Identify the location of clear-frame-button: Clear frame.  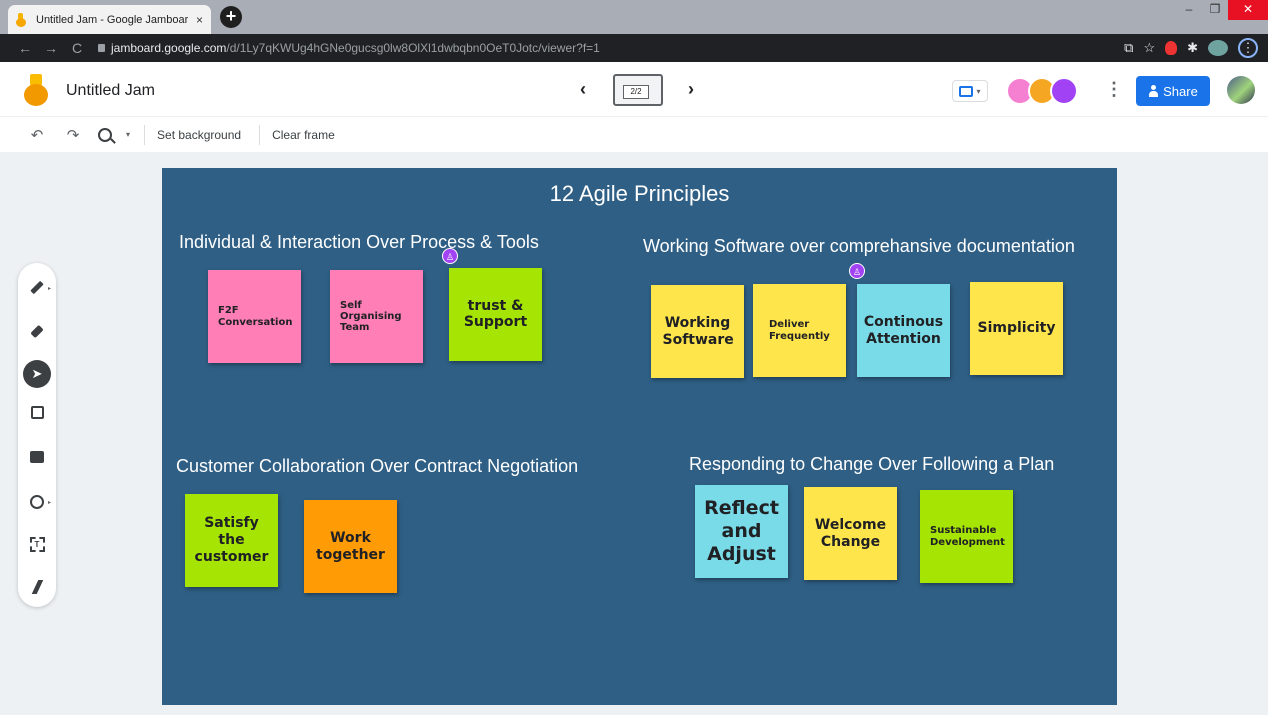
(303, 135).